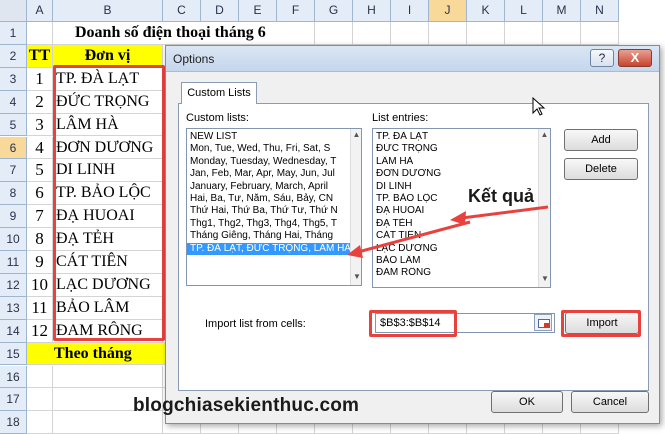 The image size is (665, 434). I want to click on tab-custom-lists: Custom Lists, so click(219, 93).